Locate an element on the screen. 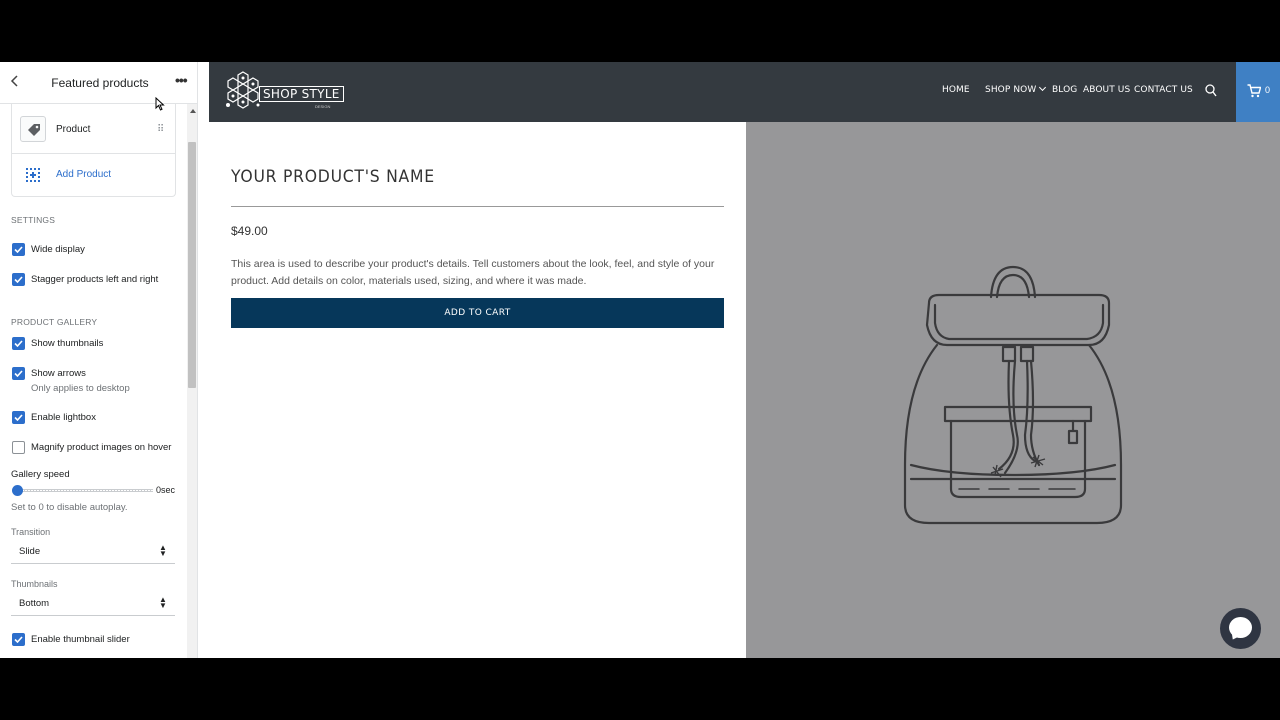 The height and width of the screenshot is (720, 1280). mouse-cursor-icon is located at coordinates (160, 106).